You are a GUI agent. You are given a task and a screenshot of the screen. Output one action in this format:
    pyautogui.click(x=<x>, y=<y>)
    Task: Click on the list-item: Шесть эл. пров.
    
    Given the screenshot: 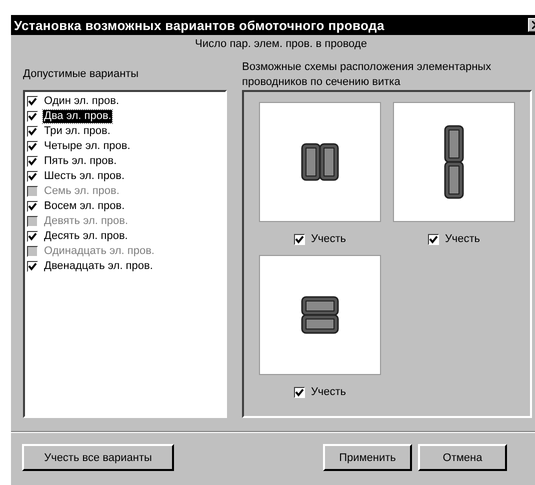 What is the action you would take?
    pyautogui.click(x=84, y=176)
    